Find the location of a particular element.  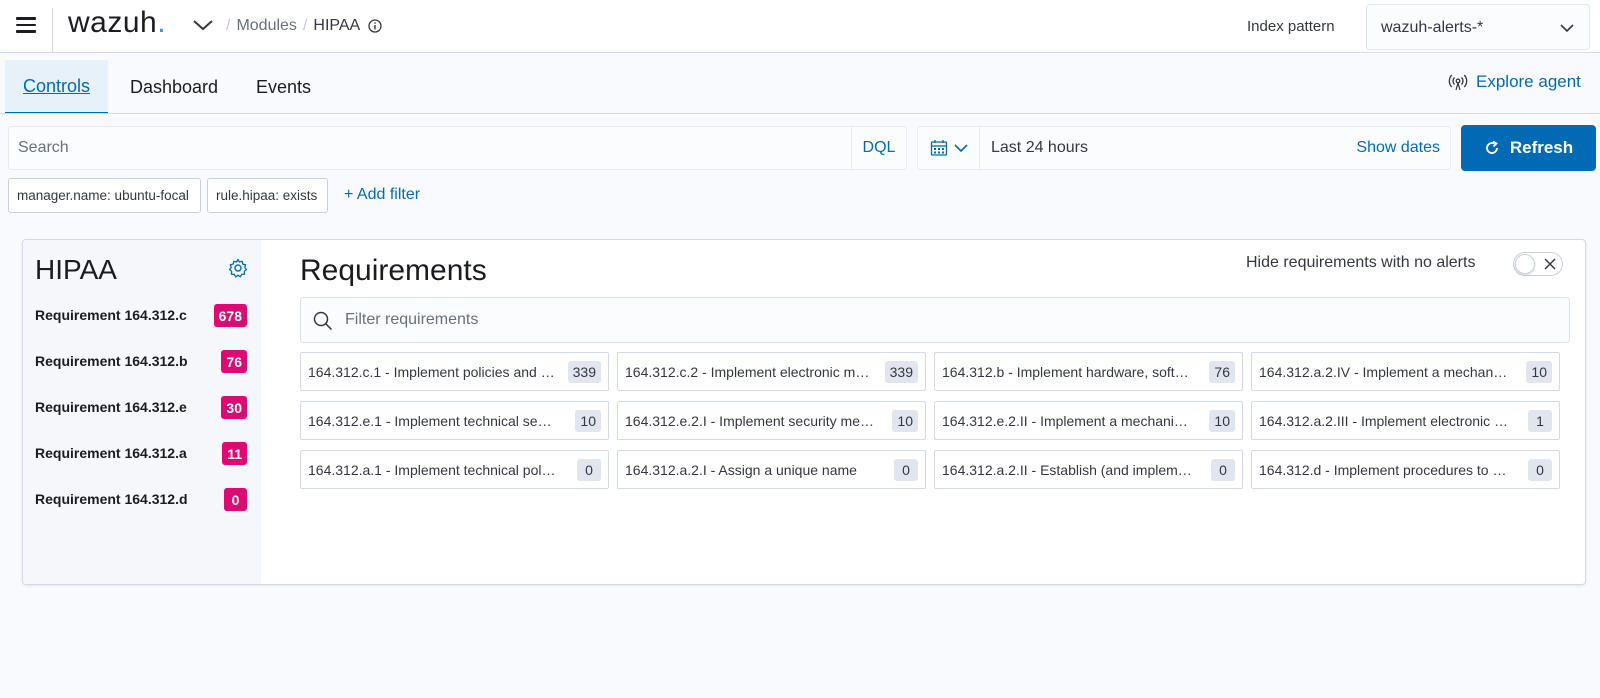

filter-pill-hipaa: rule.hipaa: exists is located at coordinates (267, 195).